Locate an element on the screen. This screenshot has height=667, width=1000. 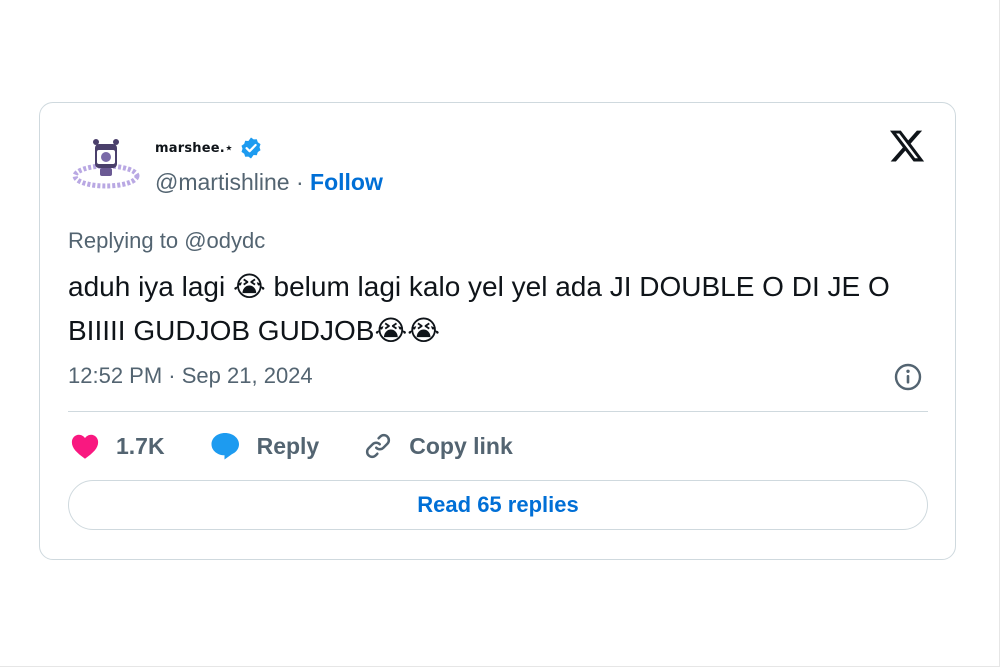
handle-row: @martishline · Follow is located at coordinates (269, 182).